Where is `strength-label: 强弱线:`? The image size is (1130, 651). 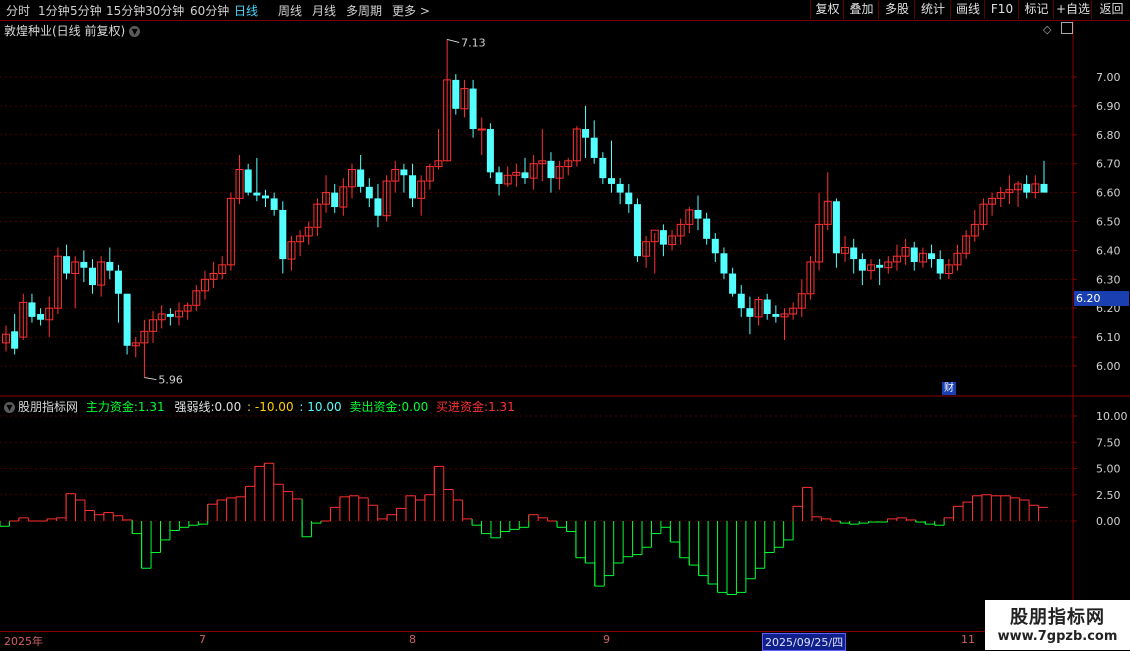
strength-label: 强弱线: is located at coordinates (194, 407).